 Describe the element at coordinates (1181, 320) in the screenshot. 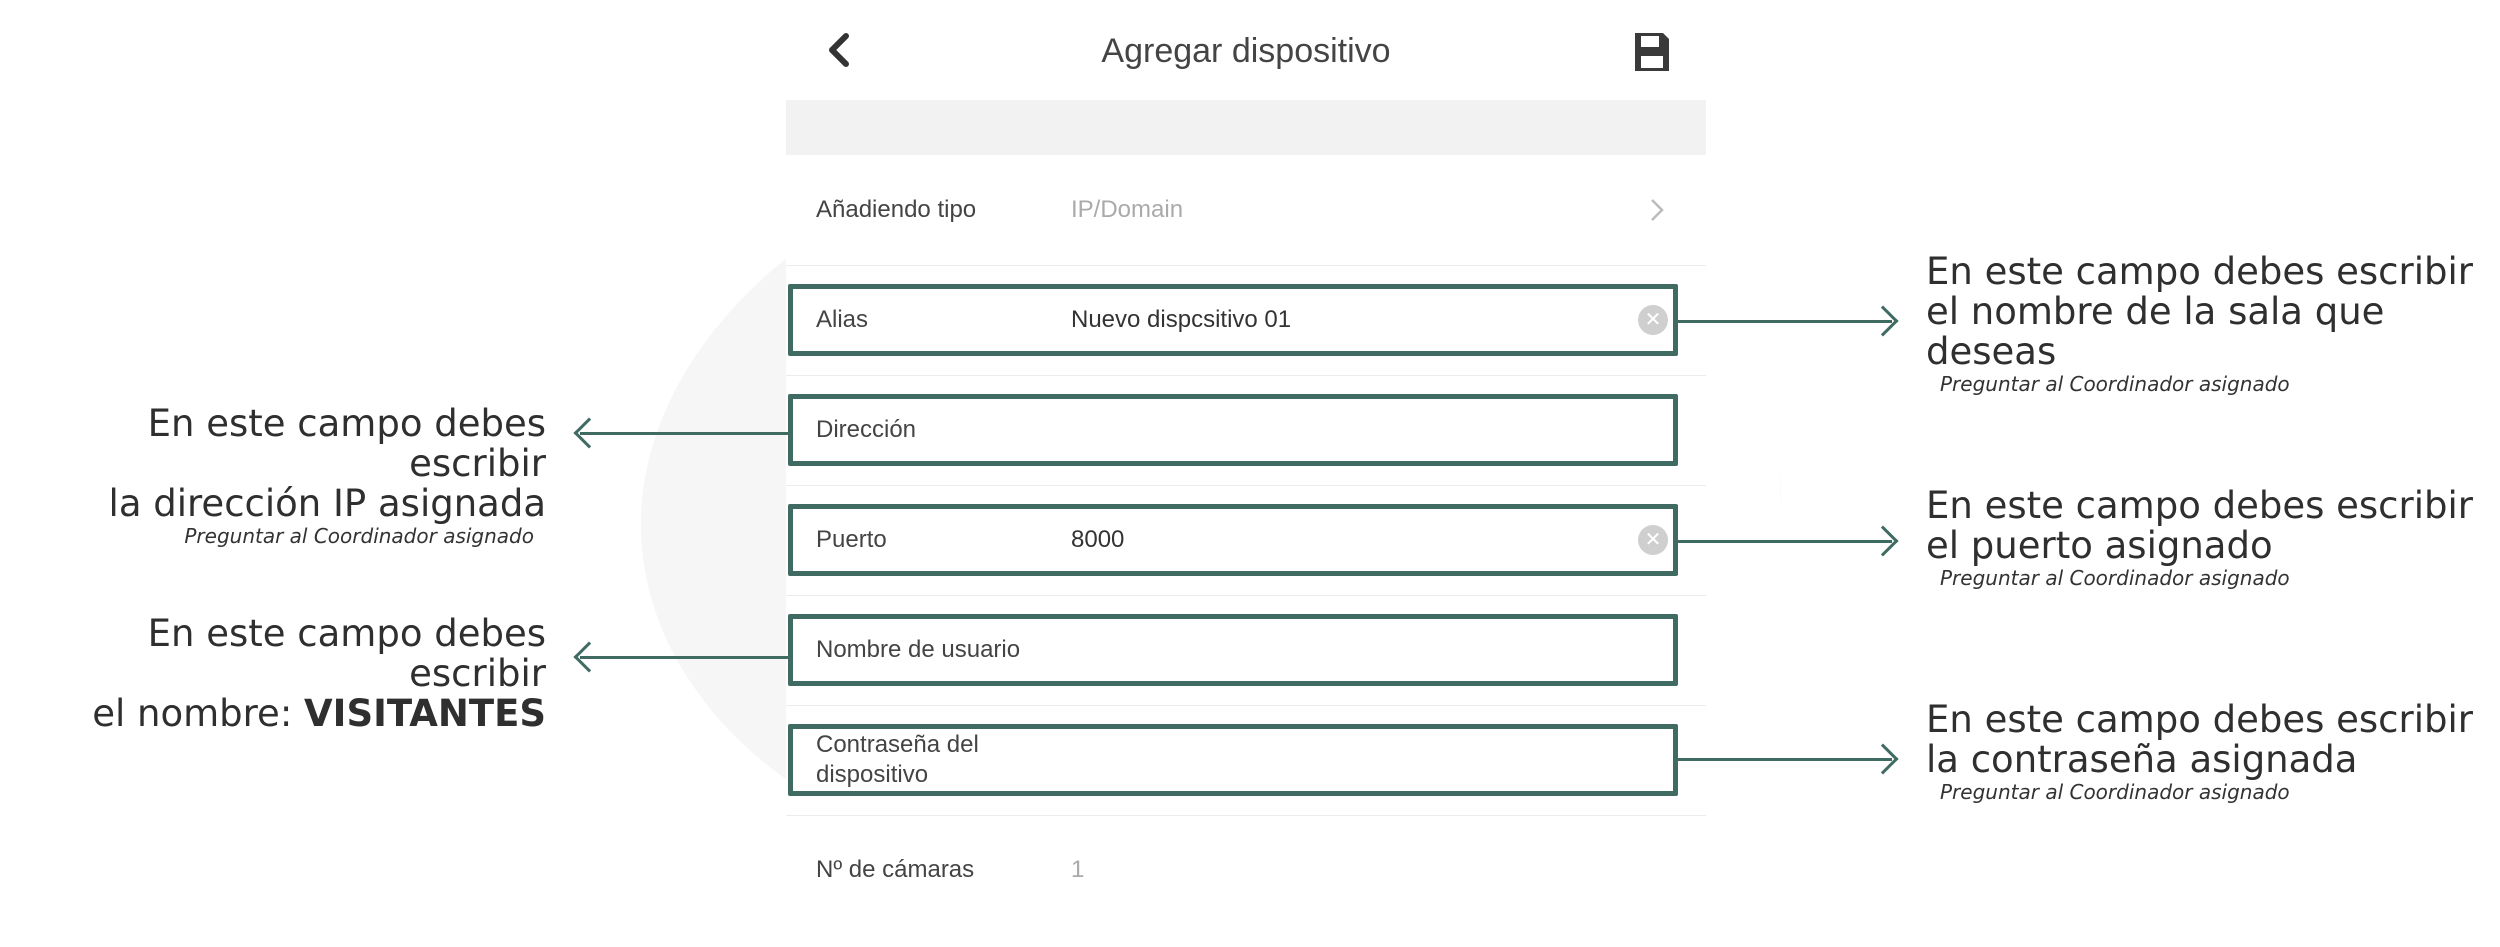

I see `alias-input: Nuevo dispcsitivo 01` at that location.